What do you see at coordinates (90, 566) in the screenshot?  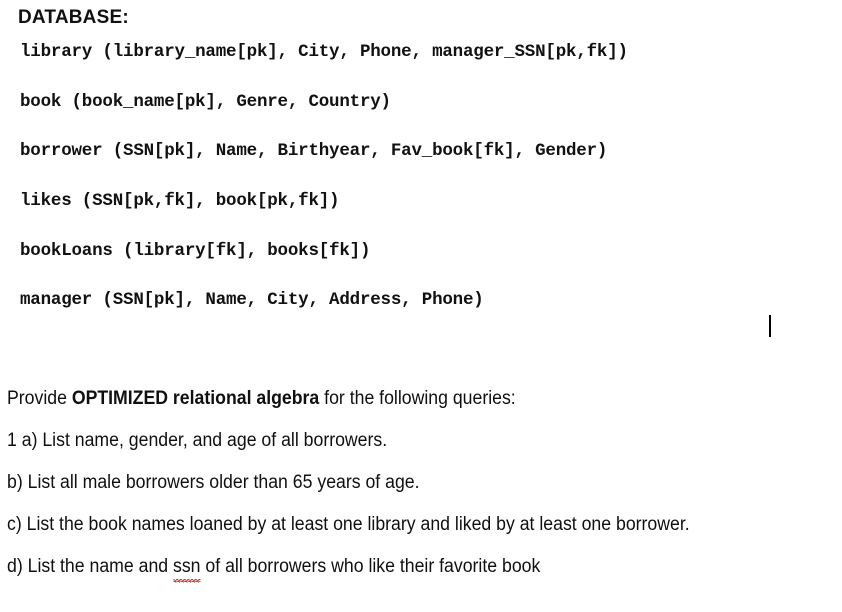 I see `question-item-d-before: d) List the name and` at bounding box center [90, 566].